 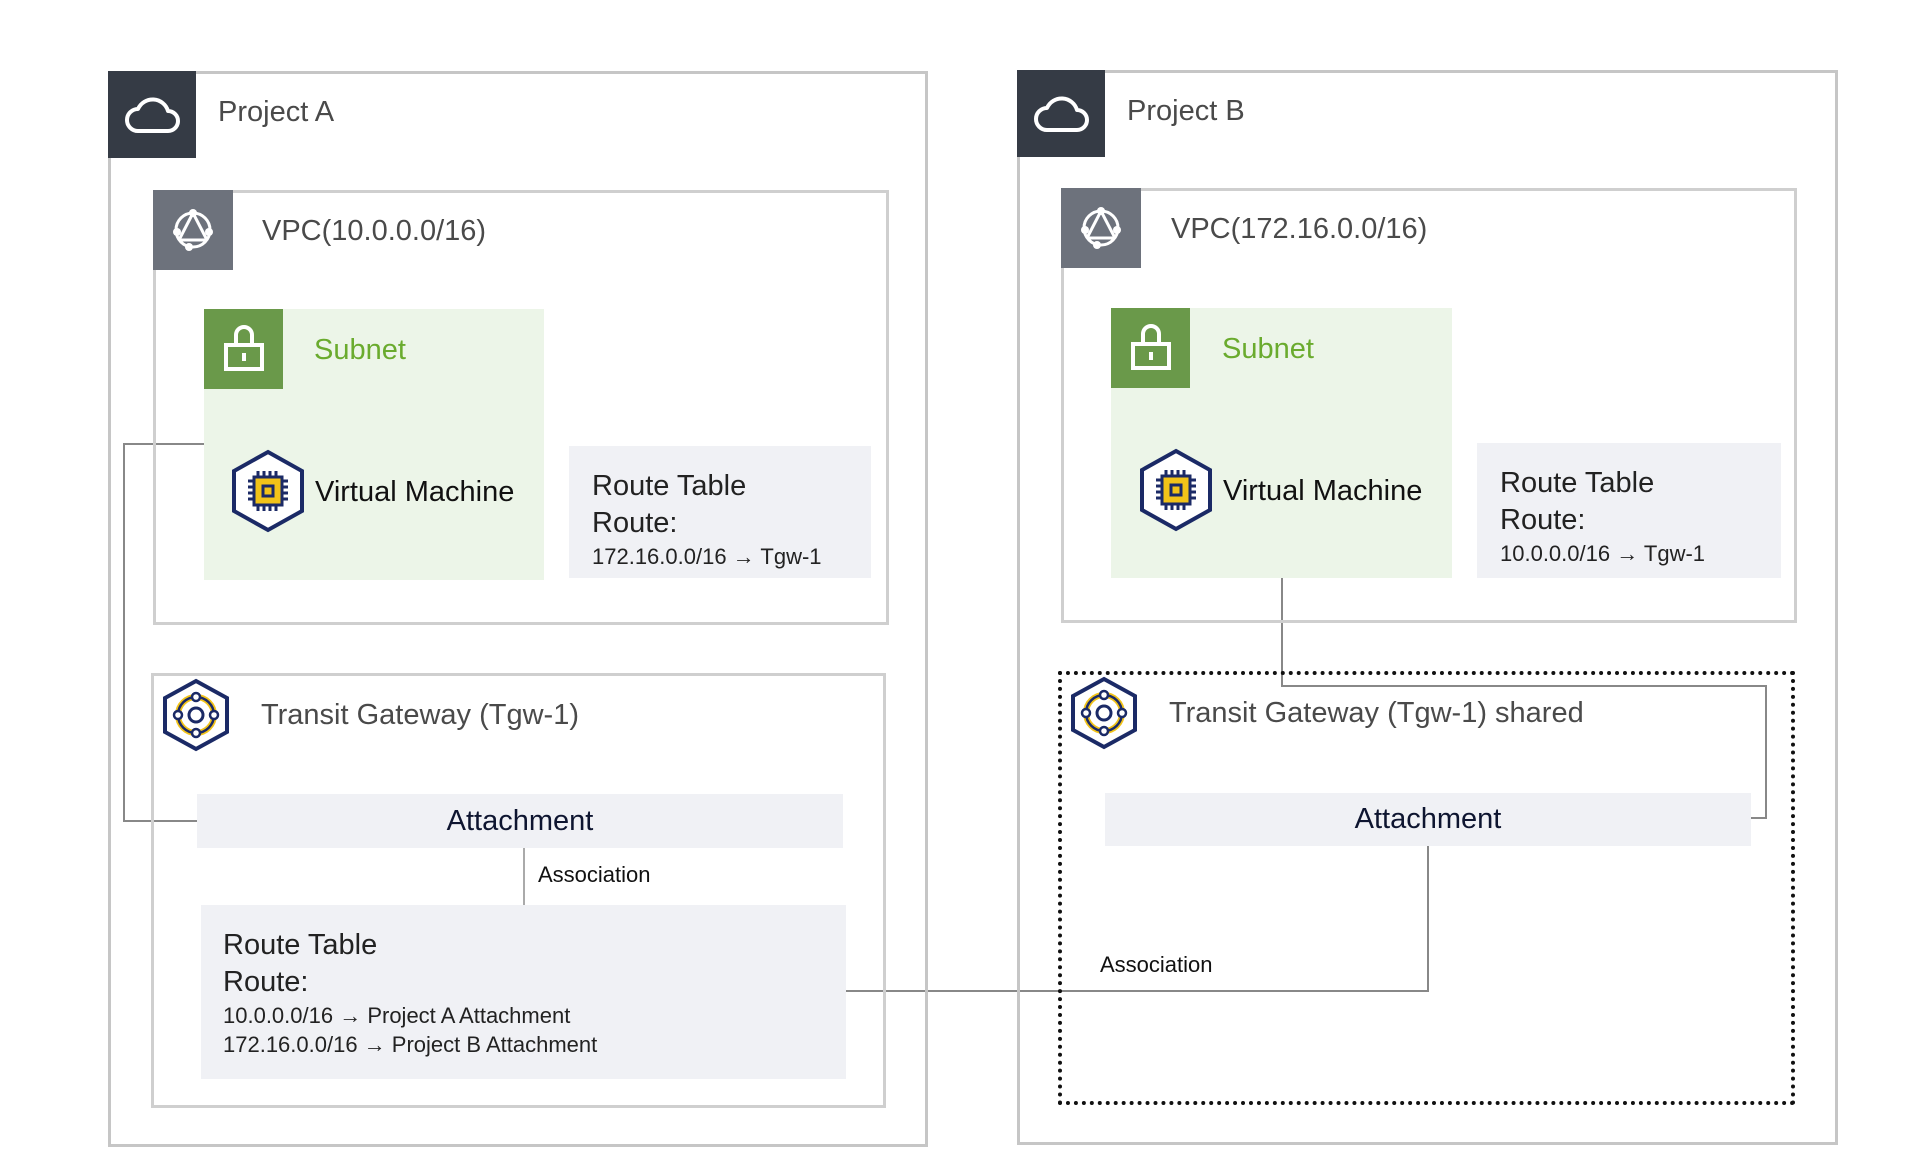 I want to click on tgw-shared-title: Transit Gateway (Tgw-1) shared, so click(x=1376, y=713).